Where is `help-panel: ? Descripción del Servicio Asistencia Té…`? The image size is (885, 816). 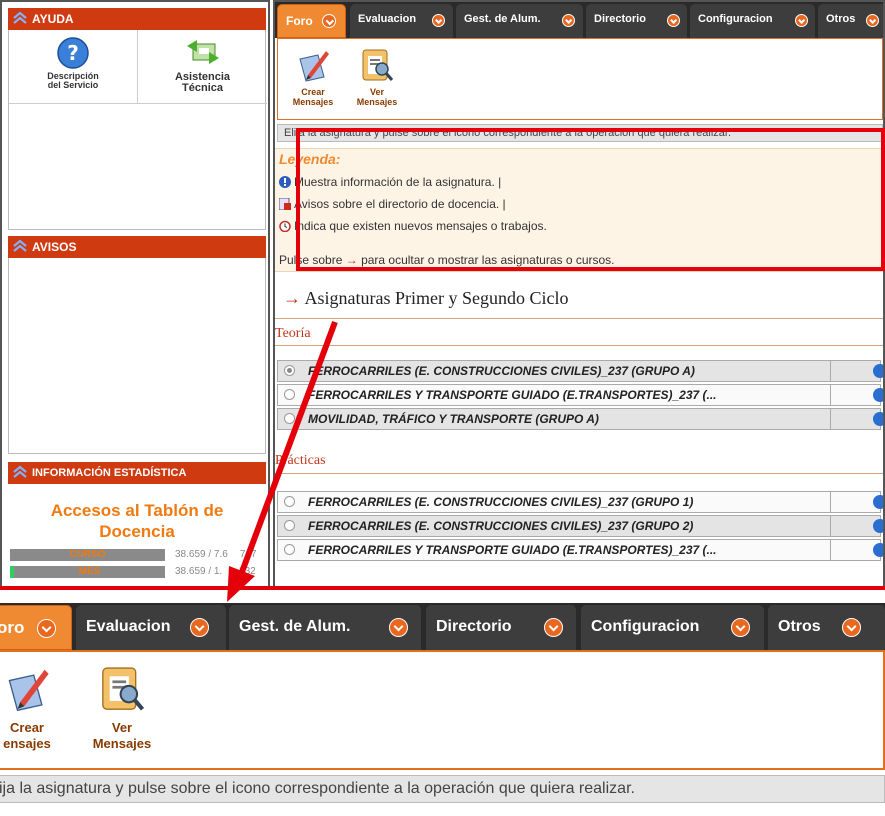 help-panel: ? Descripción del Servicio Asistencia Té… is located at coordinates (137, 130).